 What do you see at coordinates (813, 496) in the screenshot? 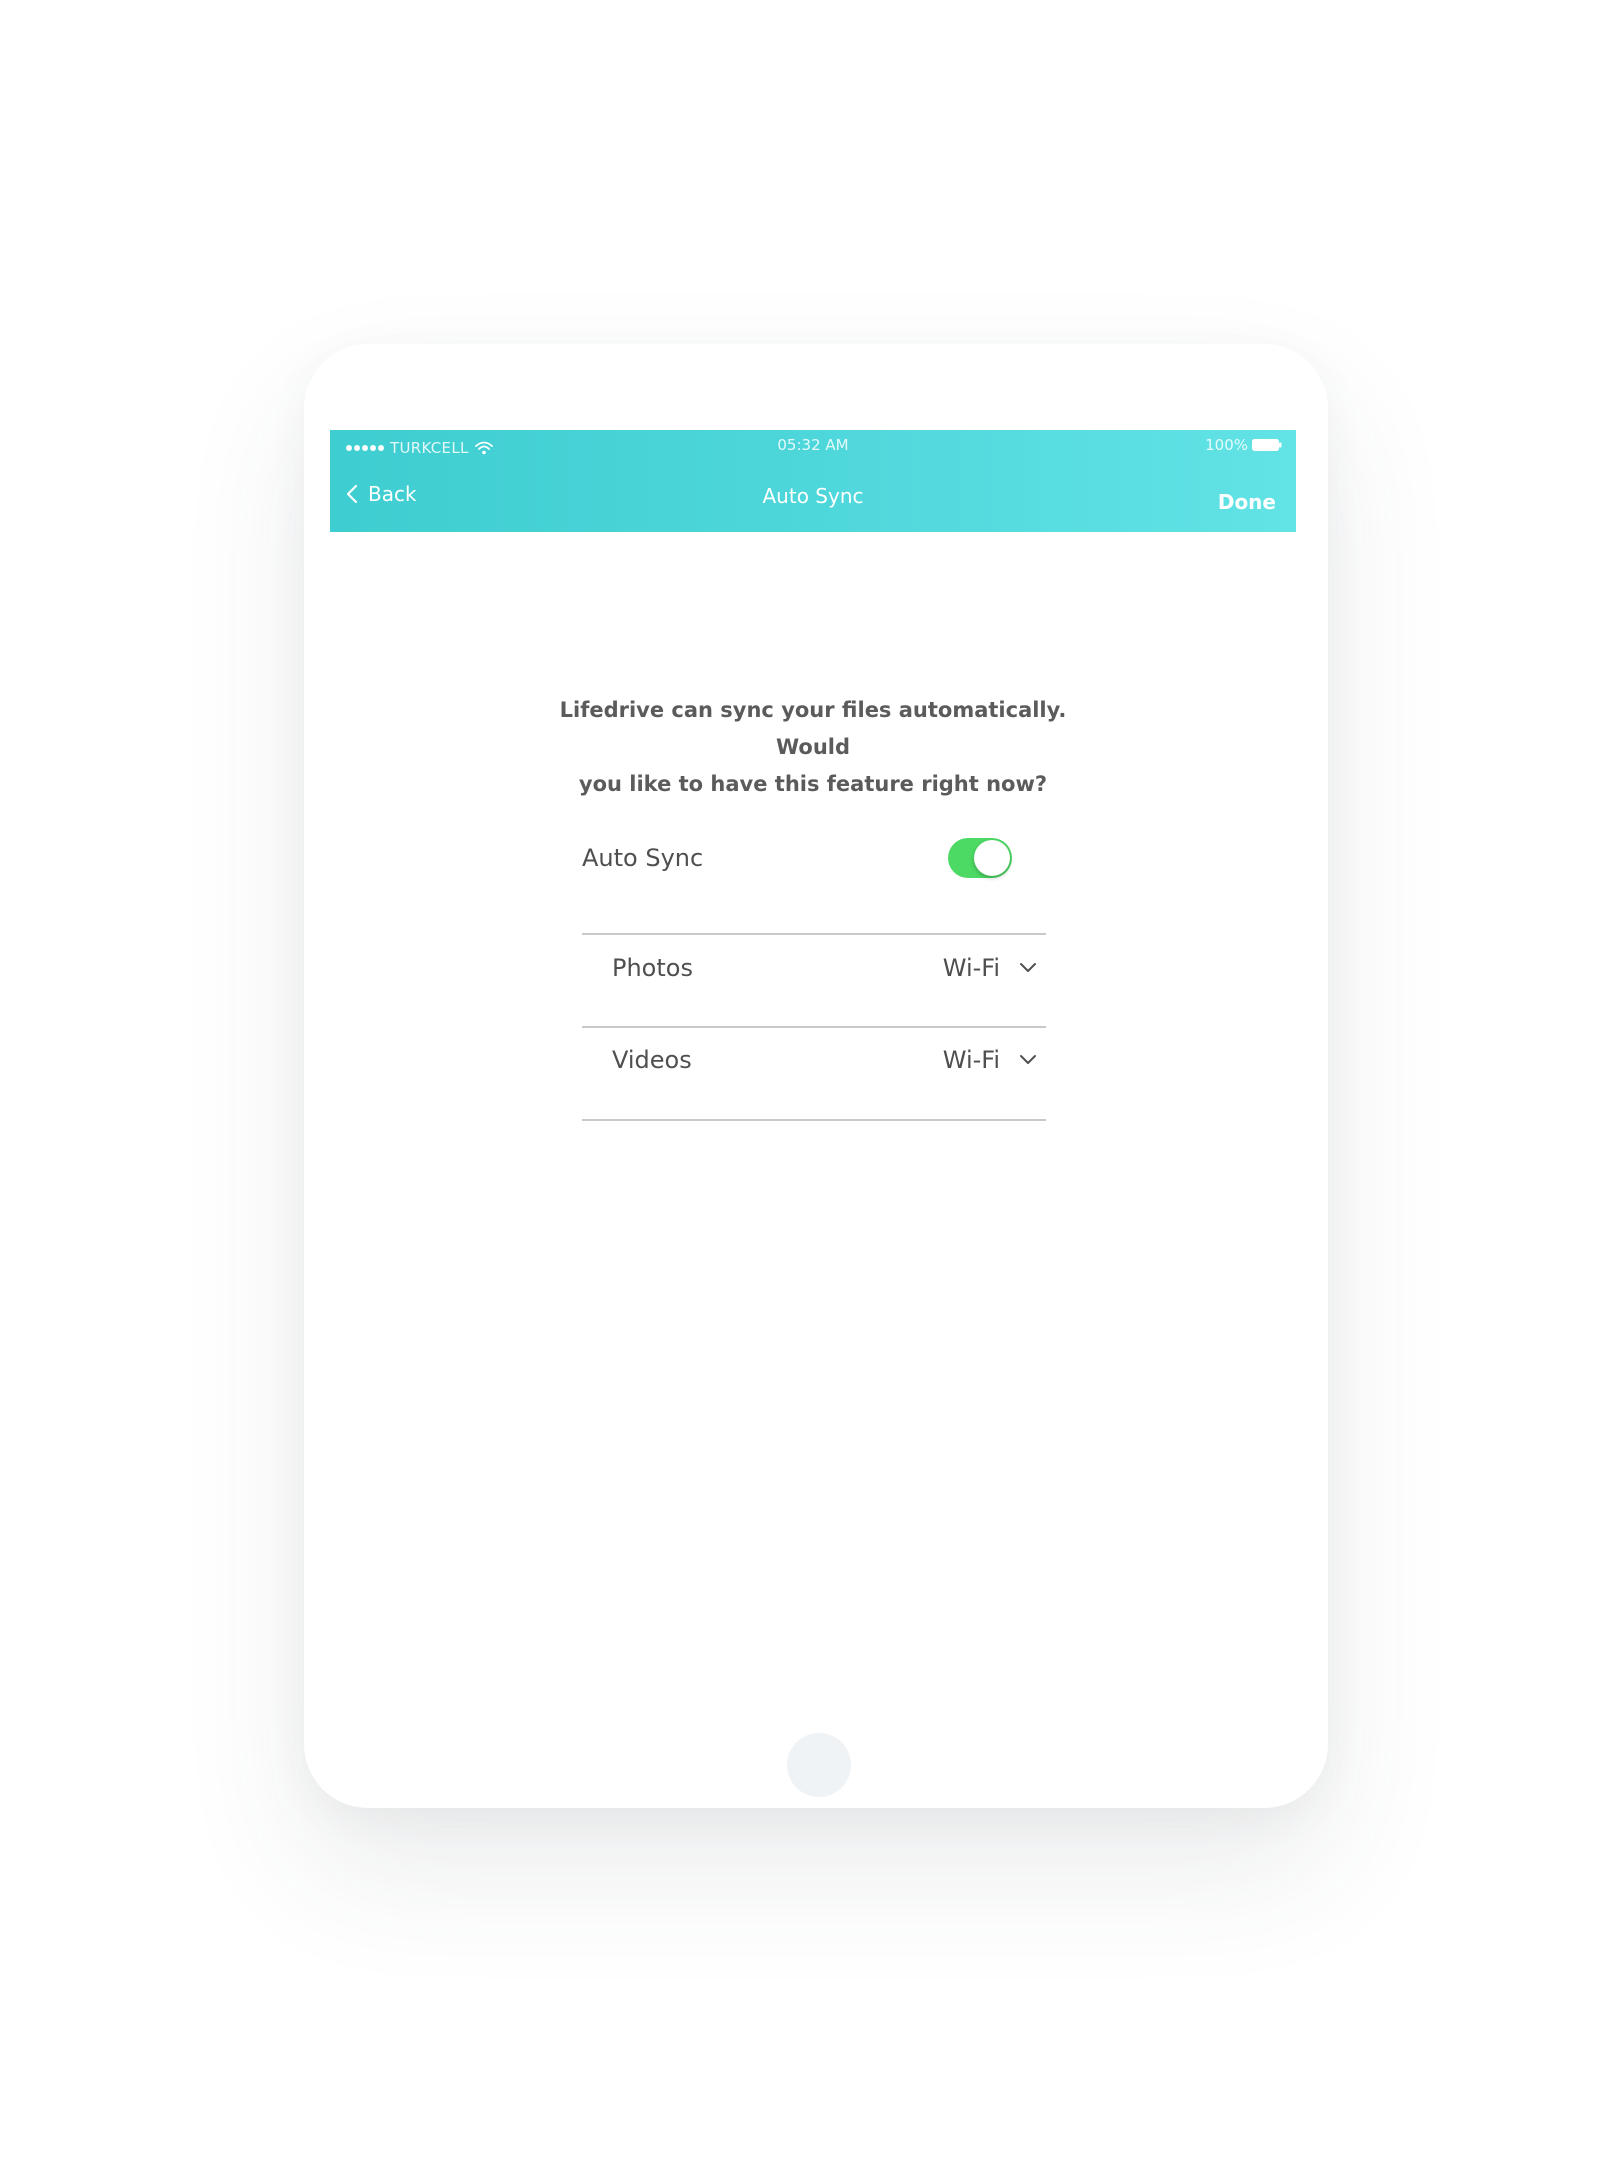
I see `page-title: Auto Sync` at bounding box center [813, 496].